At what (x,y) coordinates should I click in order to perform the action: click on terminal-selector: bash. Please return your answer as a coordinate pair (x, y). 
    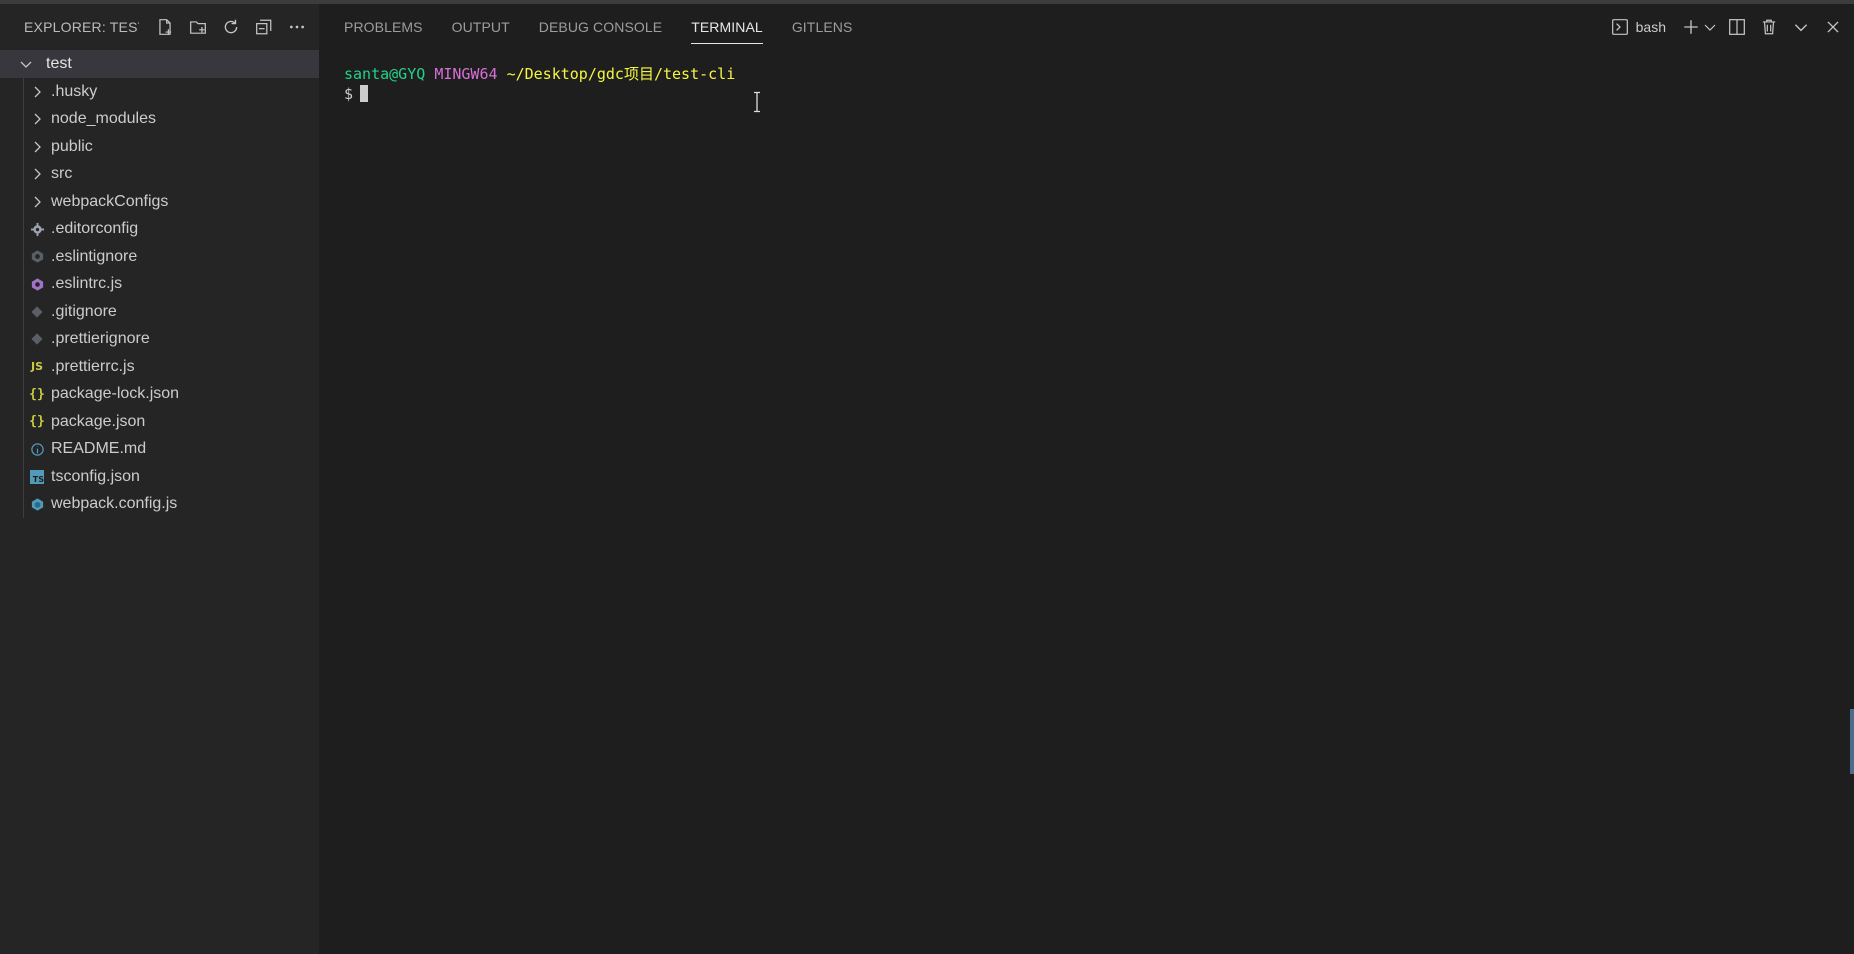
    Looking at the image, I should click on (1638, 27).